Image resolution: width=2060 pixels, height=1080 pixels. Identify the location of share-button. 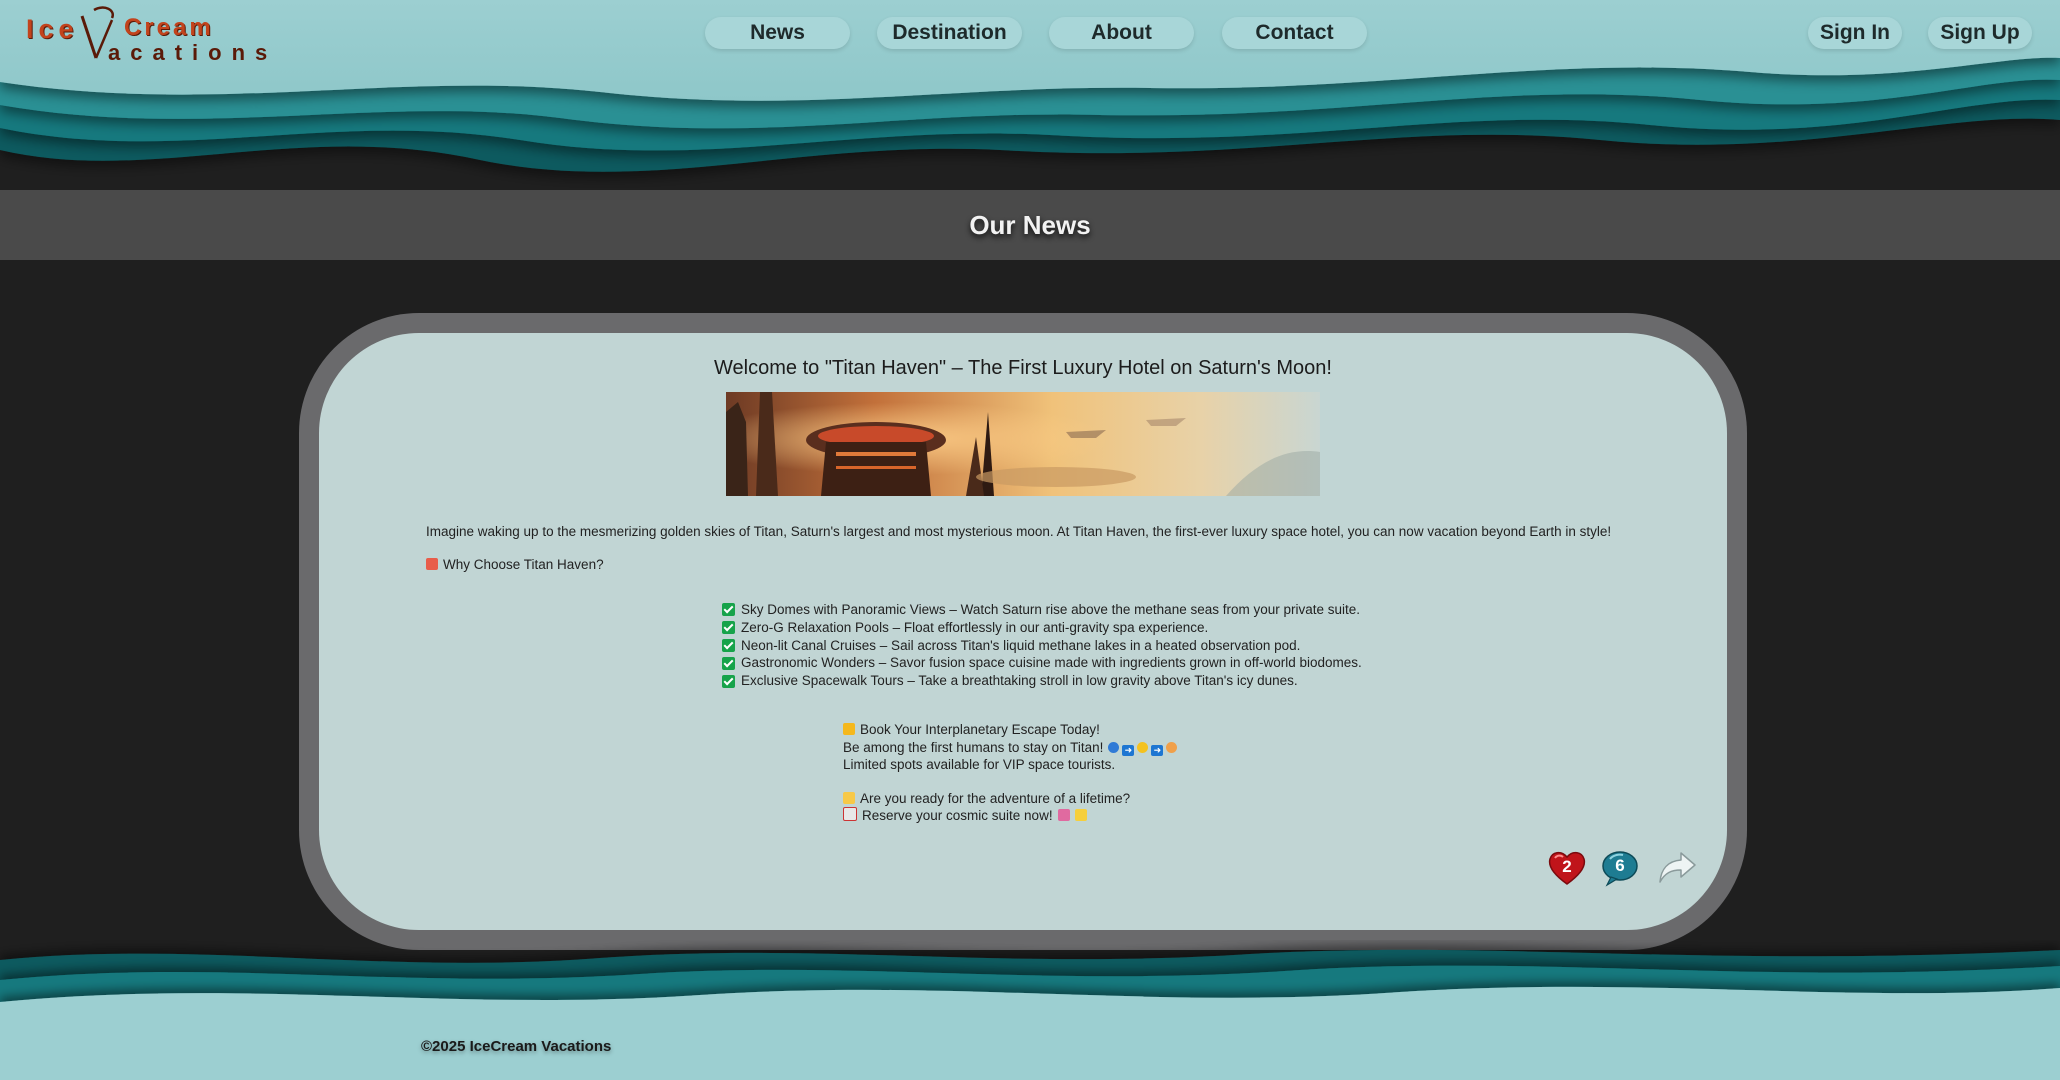
(1677, 867).